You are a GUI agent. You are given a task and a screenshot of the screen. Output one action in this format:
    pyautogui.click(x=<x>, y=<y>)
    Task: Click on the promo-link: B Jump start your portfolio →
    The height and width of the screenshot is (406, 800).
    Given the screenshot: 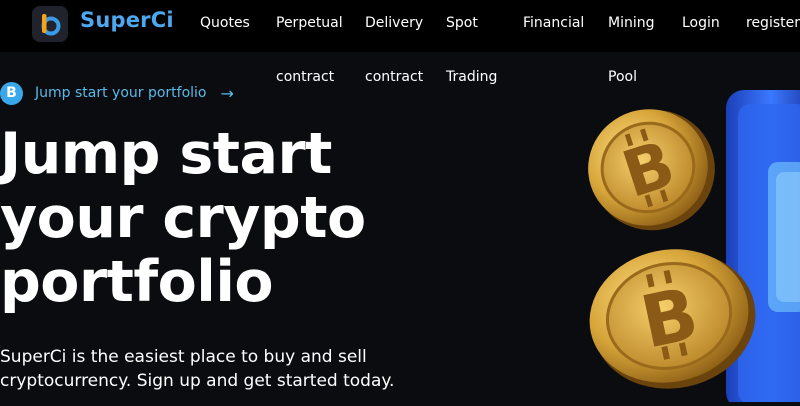 What is the action you would take?
    pyautogui.click(x=117, y=93)
    